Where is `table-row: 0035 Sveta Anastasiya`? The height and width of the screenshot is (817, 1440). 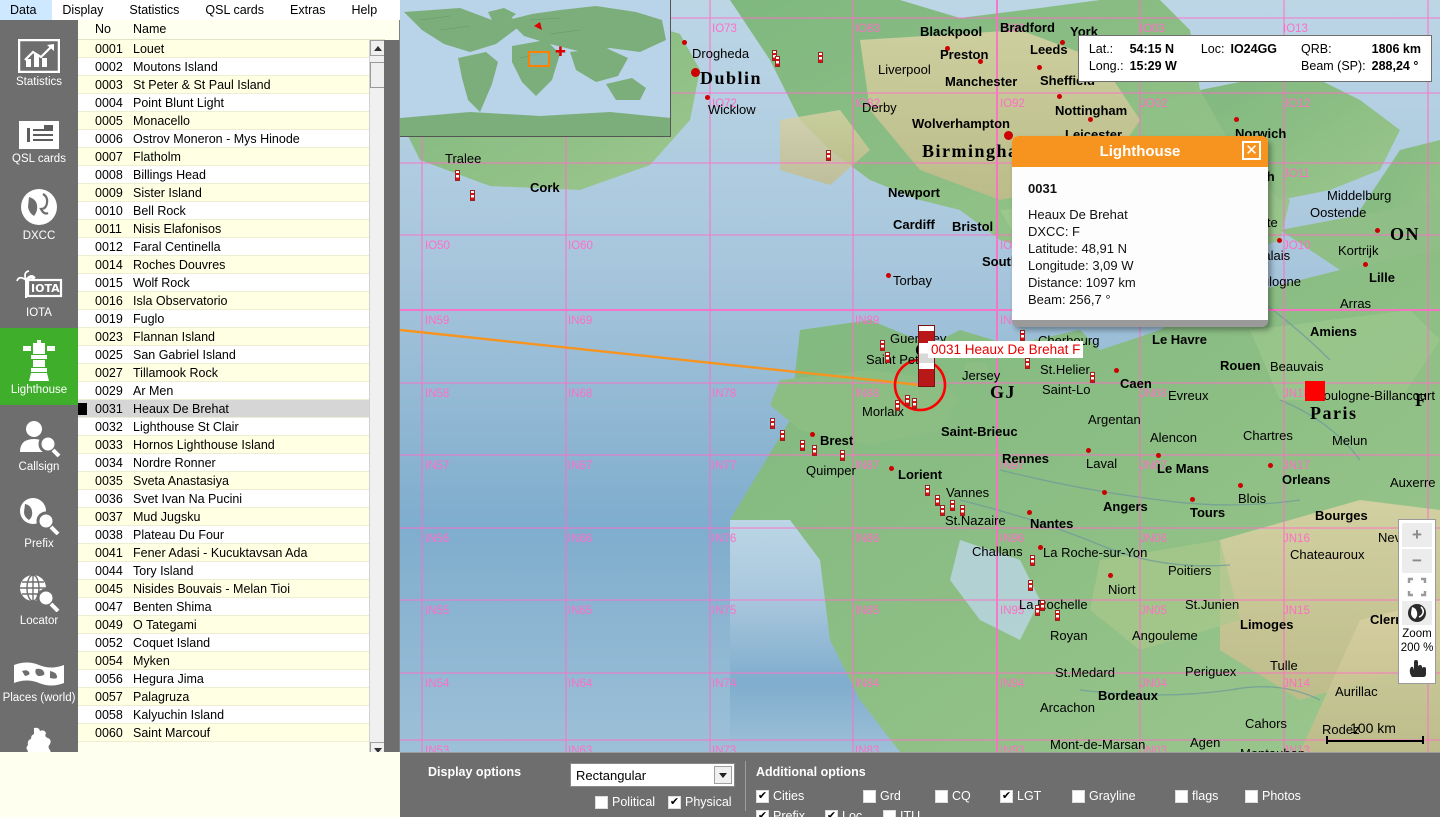
table-row: 0035 Sveta Anastasiya is located at coordinates (231, 481).